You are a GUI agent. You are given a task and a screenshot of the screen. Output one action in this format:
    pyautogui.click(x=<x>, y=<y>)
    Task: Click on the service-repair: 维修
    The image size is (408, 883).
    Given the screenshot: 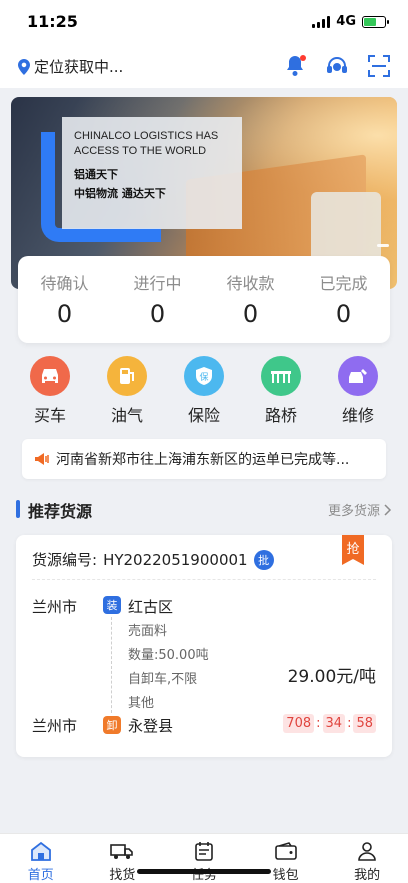 What is the action you would take?
    pyautogui.click(x=358, y=391)
    